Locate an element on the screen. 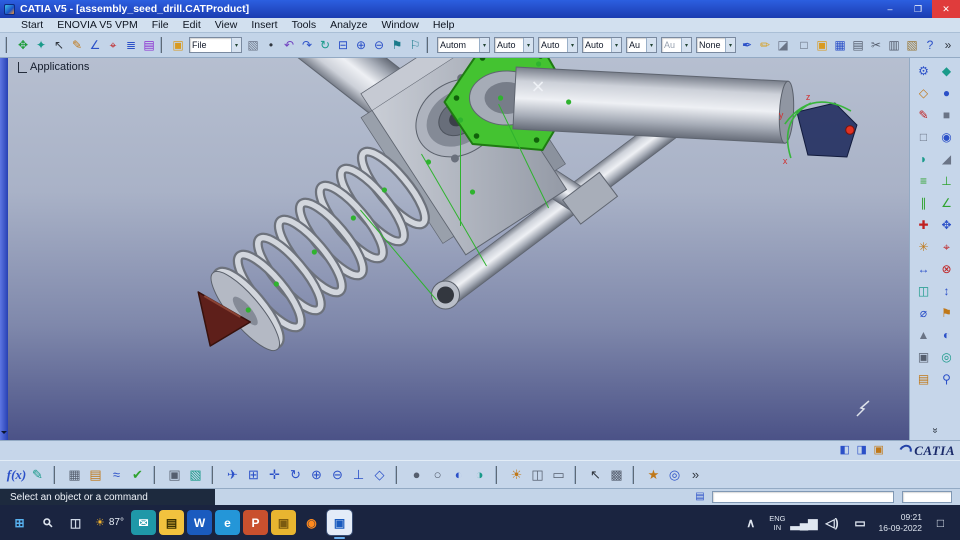  weather-widget: ☀ 87° is located at coordinates (109, 523).